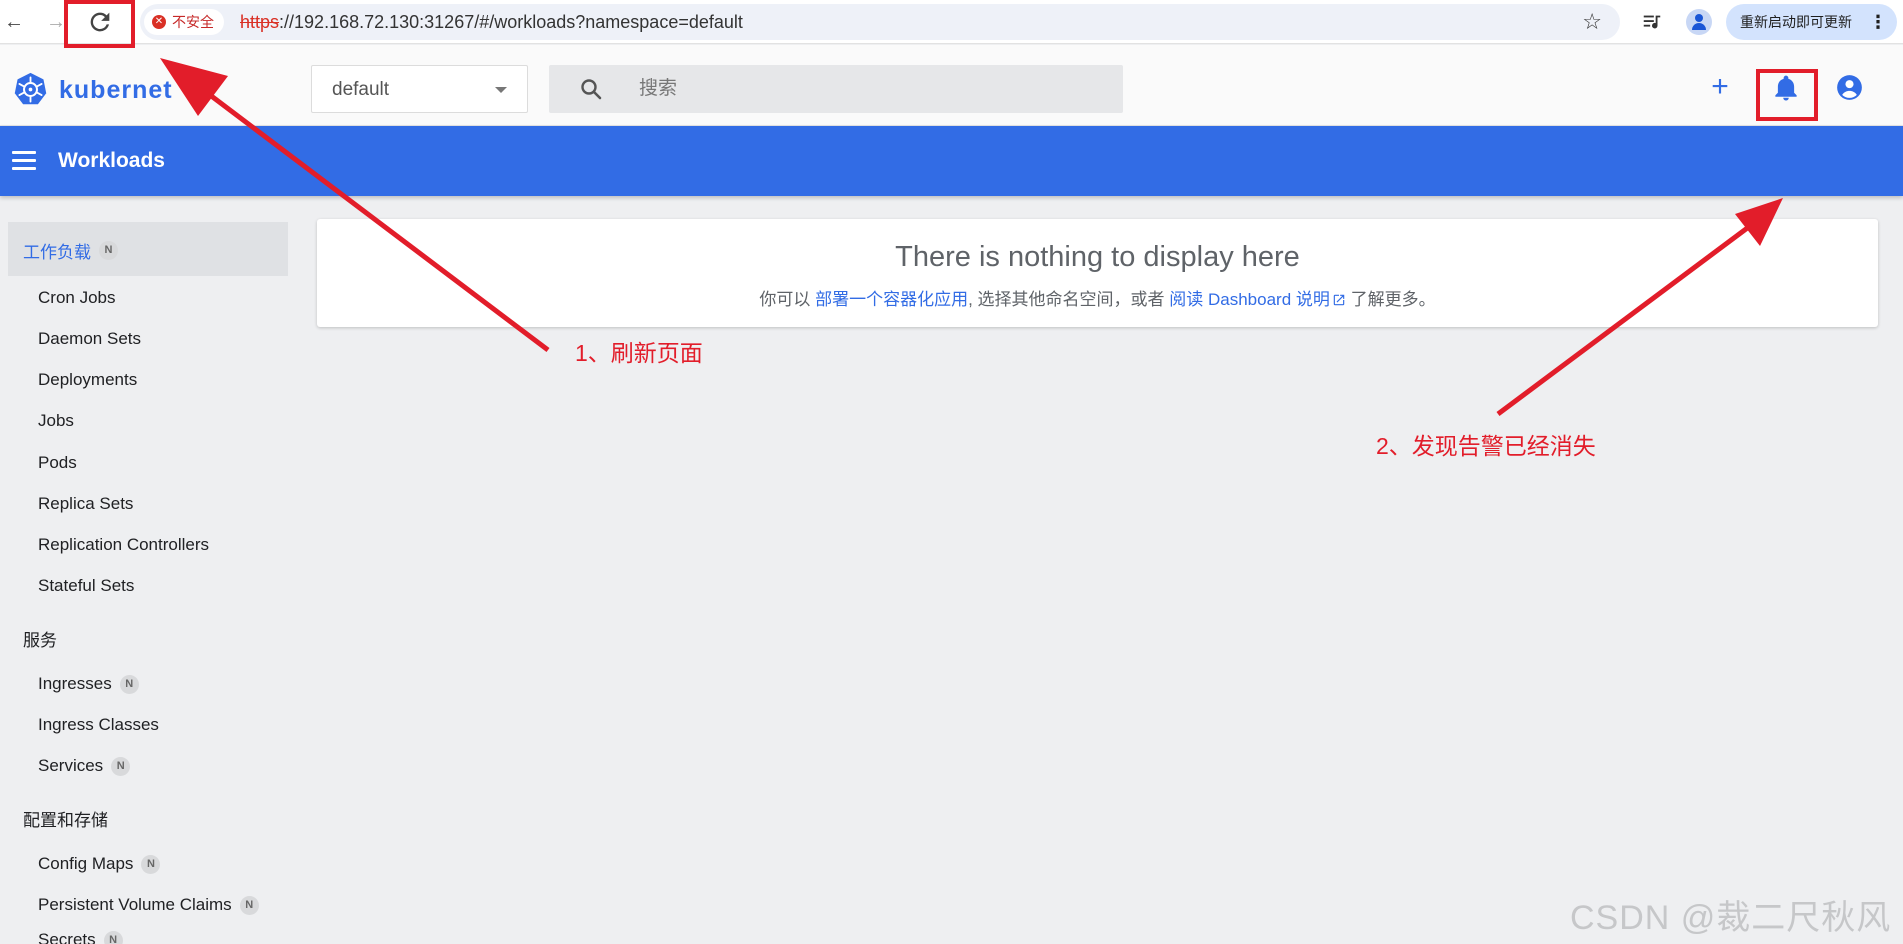 The image size is (1903, 944). I want to click on app-toolbar: kubernet default +, so click(951, 85).